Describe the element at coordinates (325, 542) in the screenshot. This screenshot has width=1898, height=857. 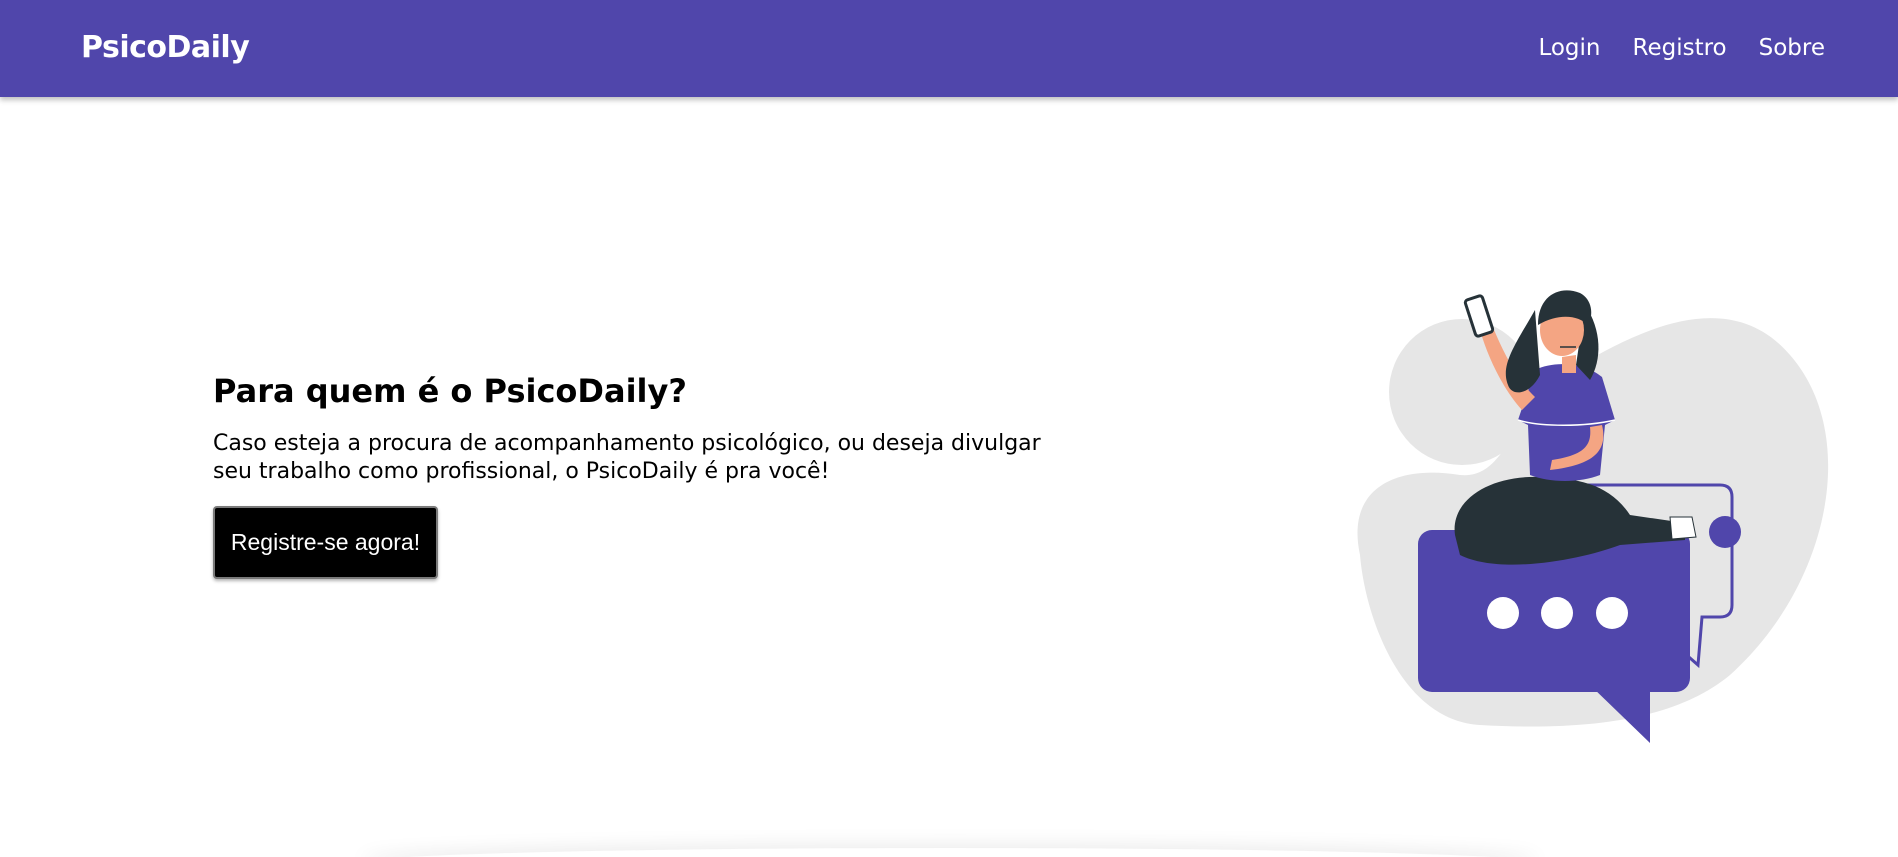
I see `register-now-button: Registre-se agora!` at that location.